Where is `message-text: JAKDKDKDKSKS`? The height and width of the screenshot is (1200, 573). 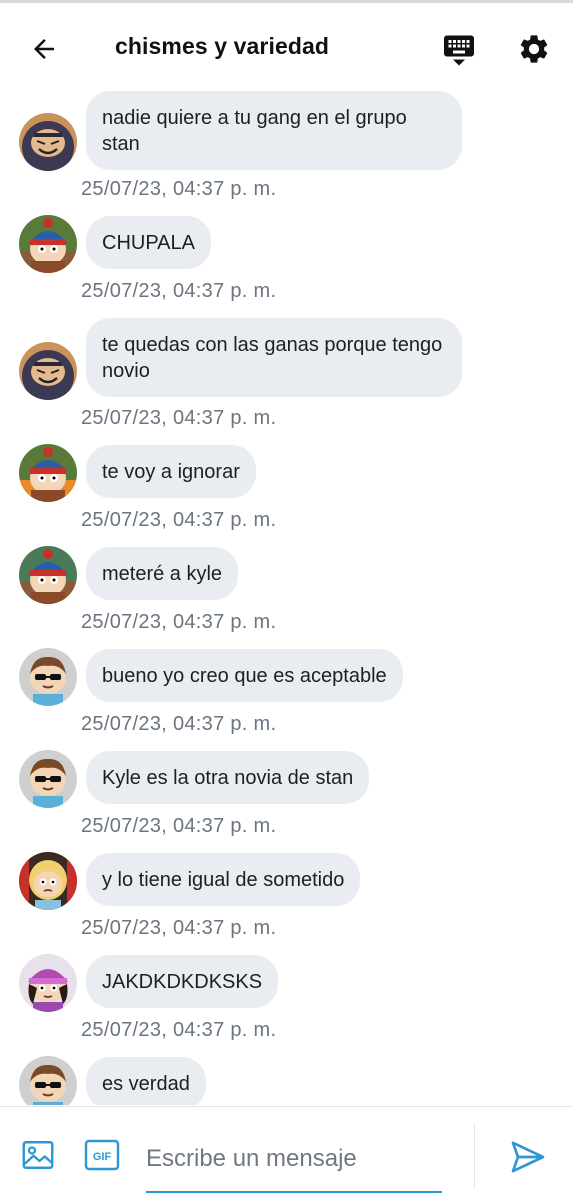
message-text: JAKDKDKDKSKS is located at coordinates (182, 982).